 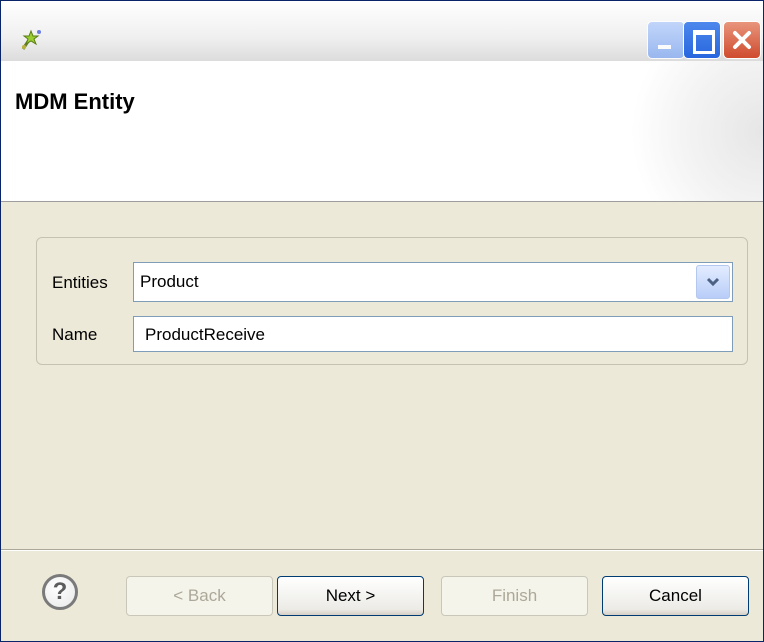 I want to click on help-icon: ?, so click(x=60, y=592).